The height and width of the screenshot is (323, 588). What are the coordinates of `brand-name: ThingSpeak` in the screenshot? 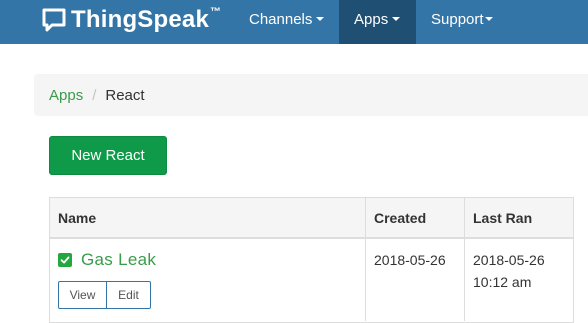 It's located at (140, 19).